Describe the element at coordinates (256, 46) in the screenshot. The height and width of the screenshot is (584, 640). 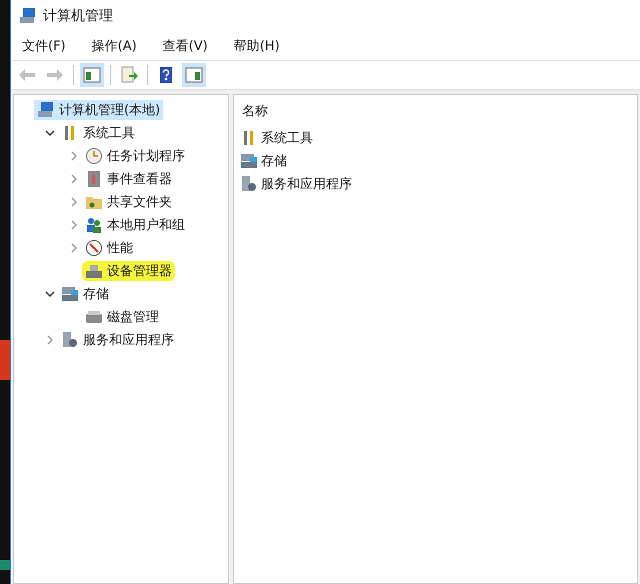
I see `menu-item: 帮助(H)` at that location.